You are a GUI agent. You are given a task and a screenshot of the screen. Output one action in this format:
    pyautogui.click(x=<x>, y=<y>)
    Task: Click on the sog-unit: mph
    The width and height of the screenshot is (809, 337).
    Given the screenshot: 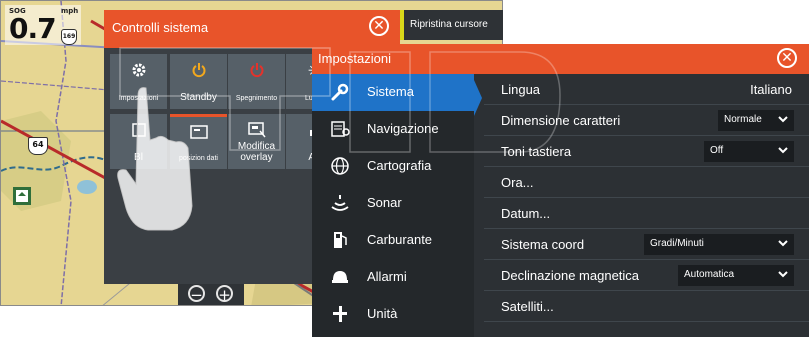 What is the action you would take?
    pyautogui.click(x=70, y=11)
    